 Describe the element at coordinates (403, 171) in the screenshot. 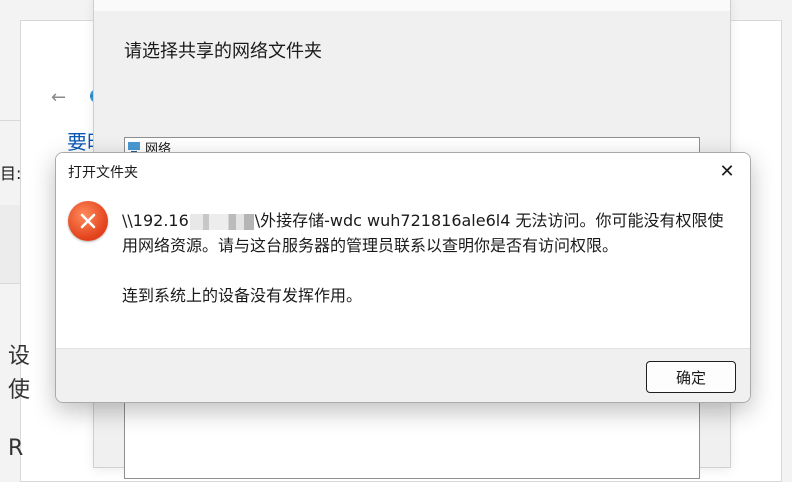

I see `dialog-titlebar: 打开文件夹 ✕` at that location.